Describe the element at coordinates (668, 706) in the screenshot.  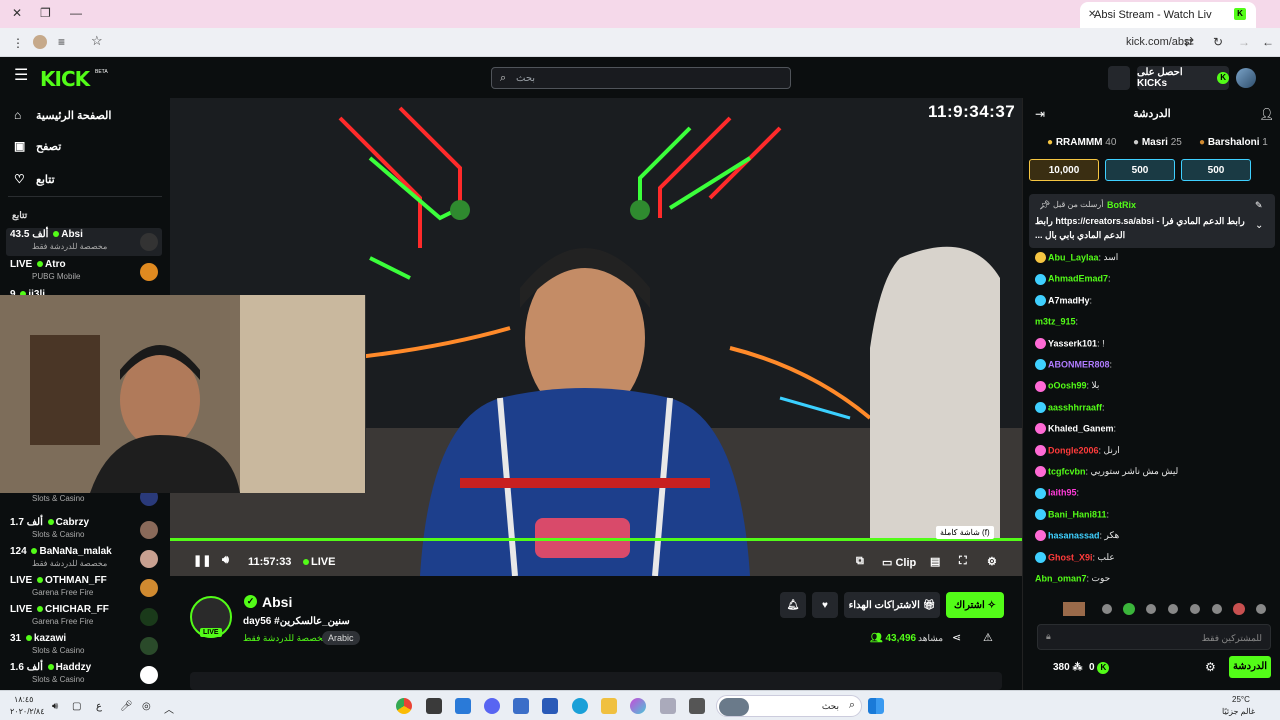
I see `settings-taskbar-icon` at that location.